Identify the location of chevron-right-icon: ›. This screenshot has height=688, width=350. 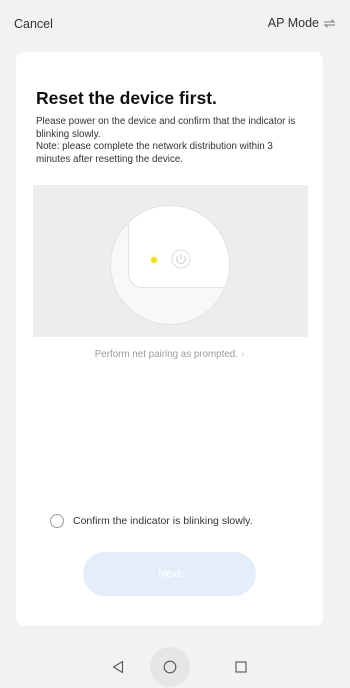
(242, 354).